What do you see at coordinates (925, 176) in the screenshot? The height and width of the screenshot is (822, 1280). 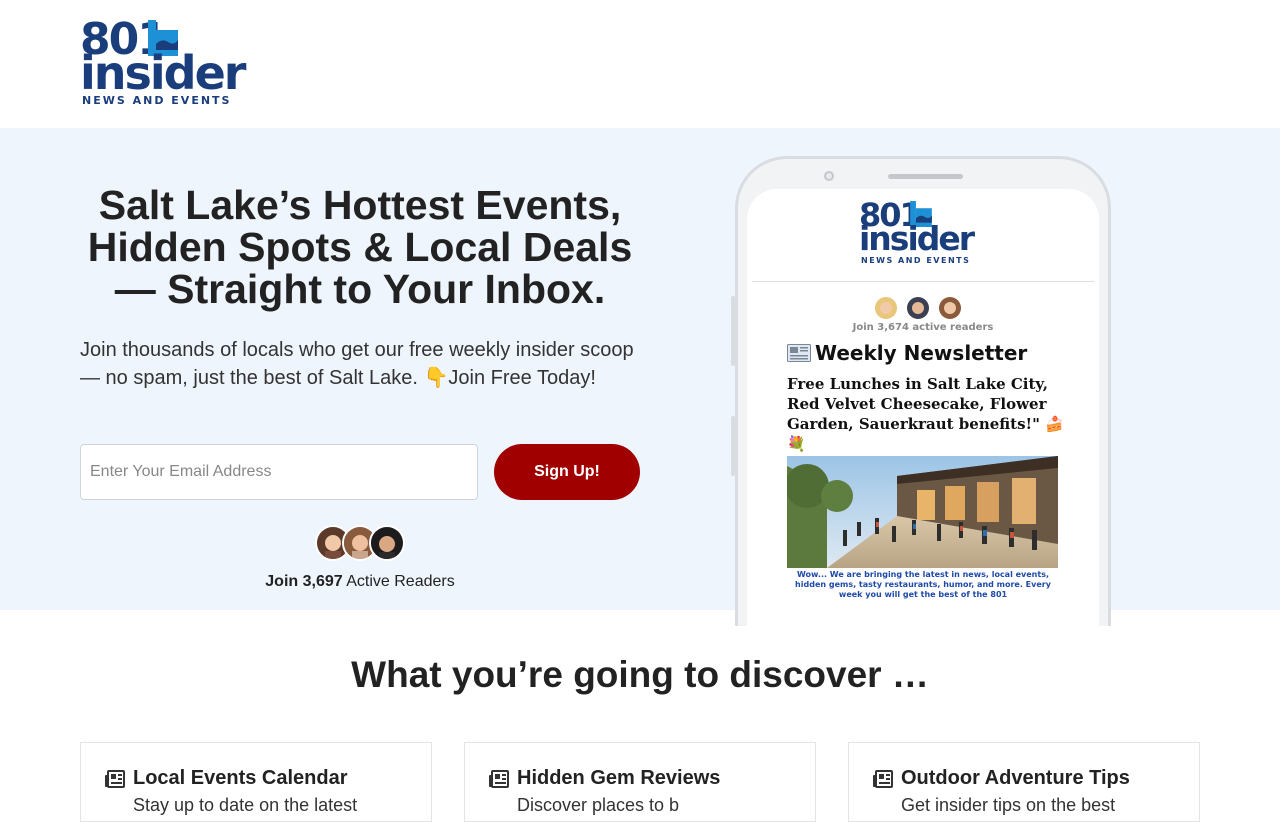 I see `phone-speaker` at bounding box center [925, 176].